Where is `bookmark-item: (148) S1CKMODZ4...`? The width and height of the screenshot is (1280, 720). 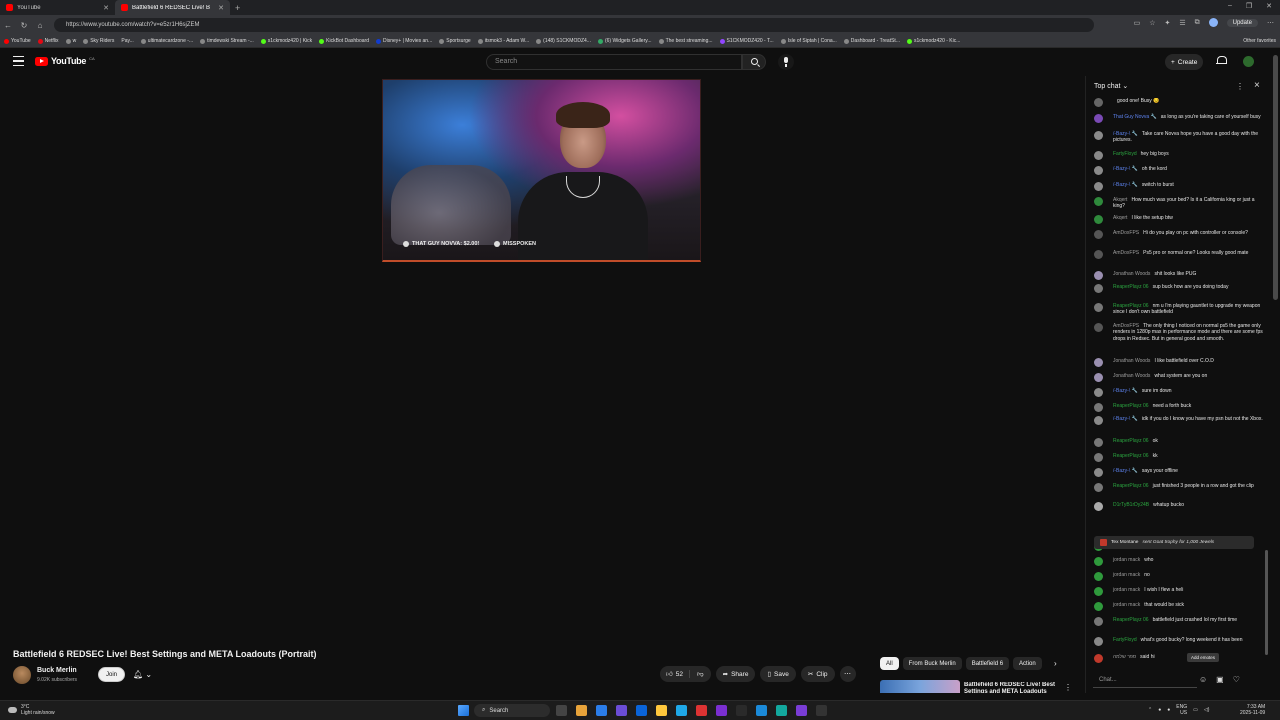 bookmark-item: (148) S1CKMODZ4... is located at coordinates (563, 41).